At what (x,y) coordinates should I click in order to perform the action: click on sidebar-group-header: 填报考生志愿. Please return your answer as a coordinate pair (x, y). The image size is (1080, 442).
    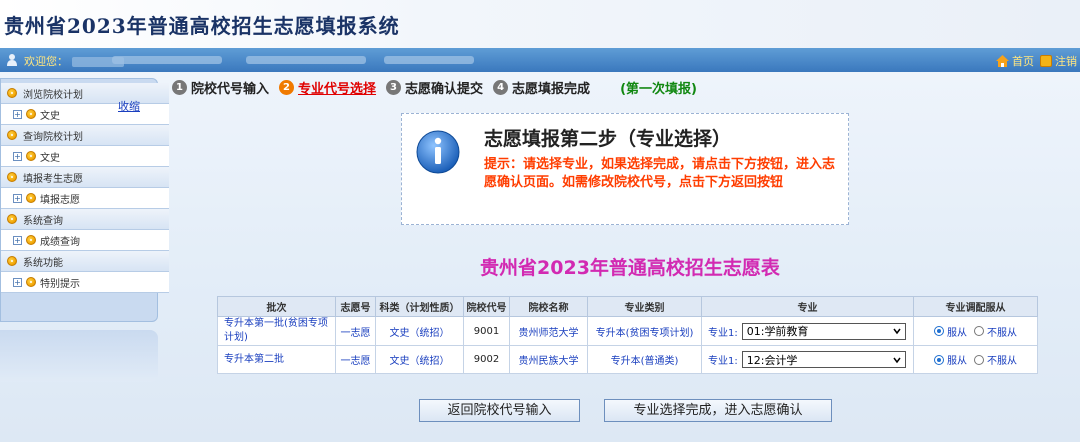
    Looking at the image, I should click on (85, 177).